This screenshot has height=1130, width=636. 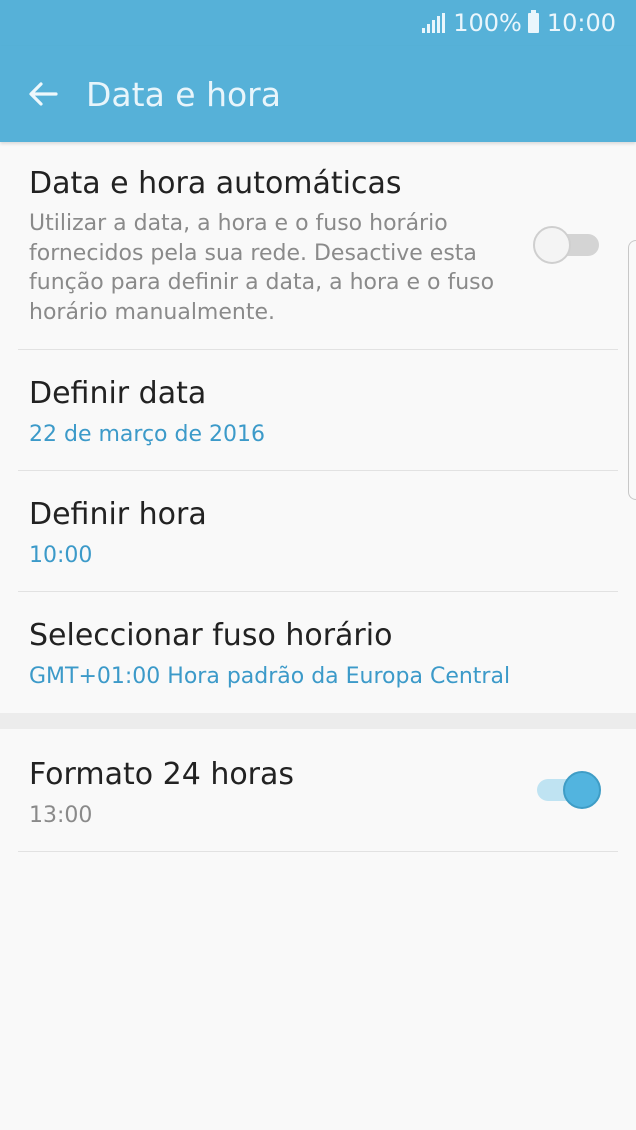 I want to click on signal-icon, so click(x=434, y=23).